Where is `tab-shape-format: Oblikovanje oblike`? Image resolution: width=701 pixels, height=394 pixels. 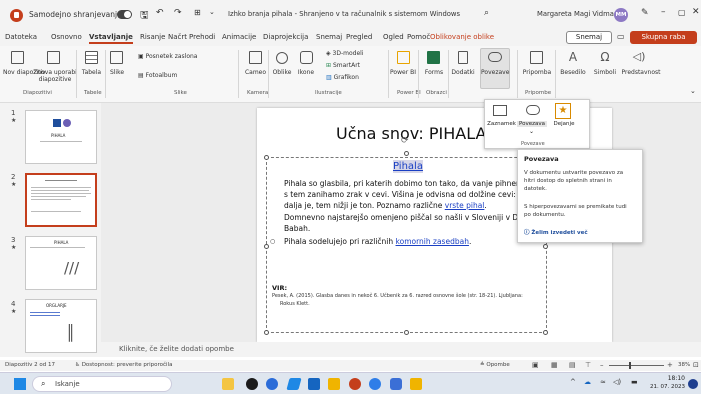
tab-shape-format: Oblikovanje oblike is located at coordinates (462, 37).